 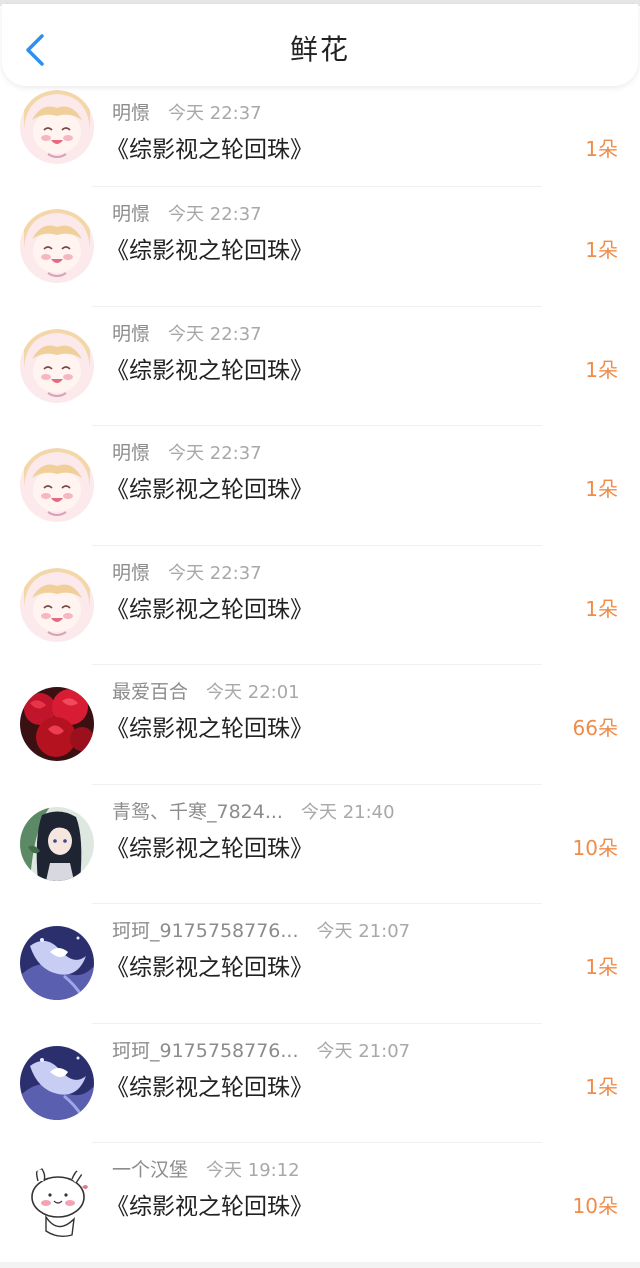 What do you see at coordinates (320, 1265) in the screenshot?
I see `bottom-edge` at bounding box center [320, 1265].